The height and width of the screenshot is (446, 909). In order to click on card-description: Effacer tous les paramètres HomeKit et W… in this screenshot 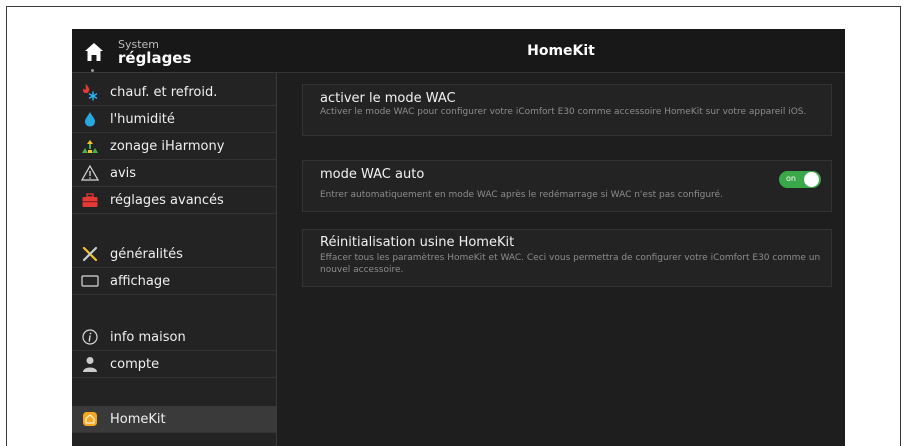, I will do `click(570, 264)`.